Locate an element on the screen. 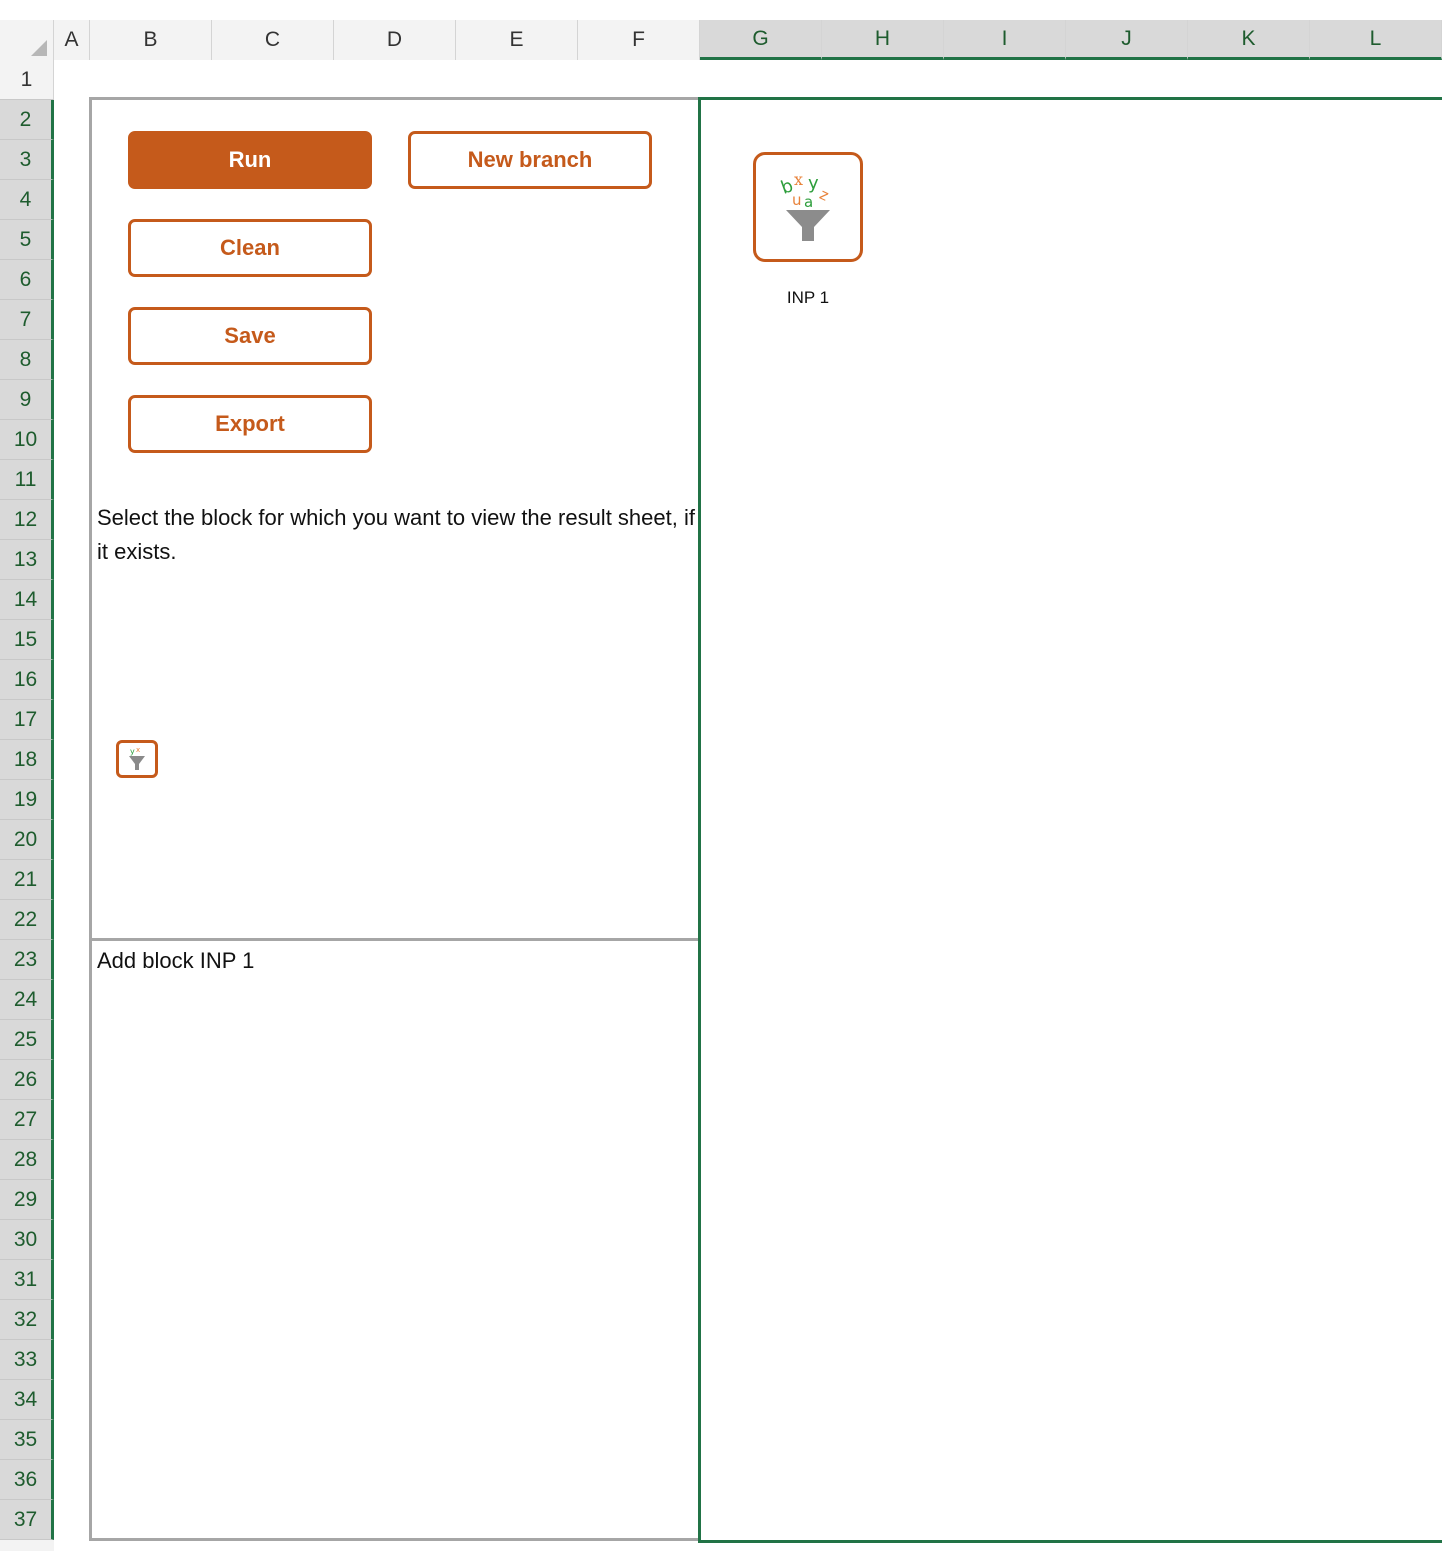  run-button: Run is located at coordinates (250, 160).